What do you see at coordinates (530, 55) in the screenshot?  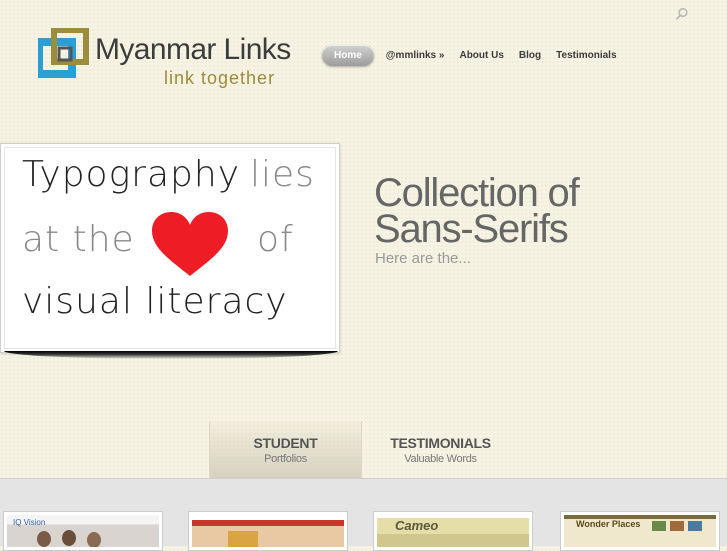 I see `nav-blog: Blog` at bounding box center [530, 55].